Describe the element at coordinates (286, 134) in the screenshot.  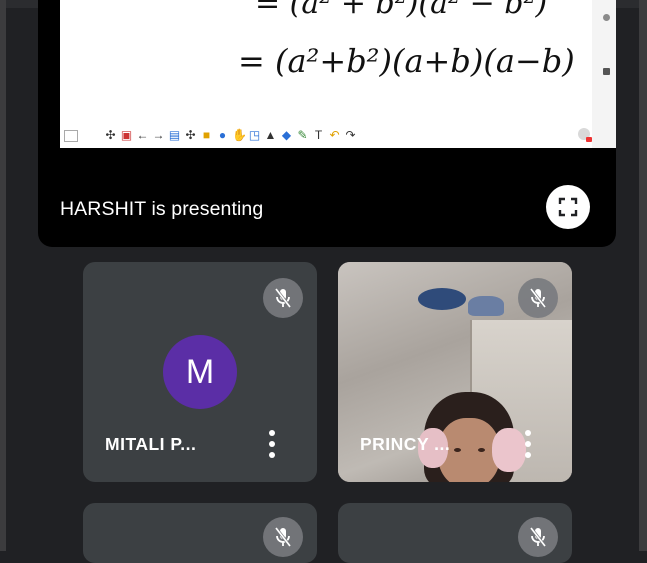
I see `eraser-icon: ◆` at that location.